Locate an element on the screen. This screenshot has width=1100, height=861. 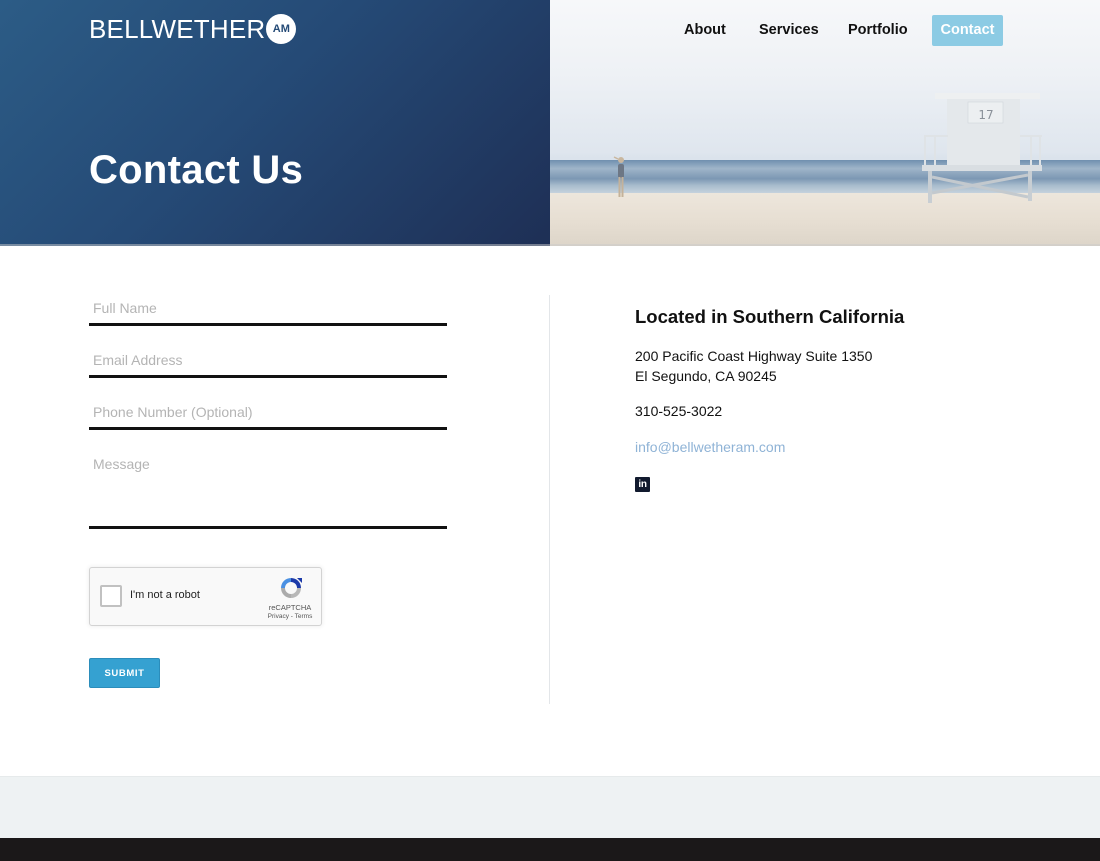
main-nav: About Services Portfolio Contact is located at coordinates (550, 30).